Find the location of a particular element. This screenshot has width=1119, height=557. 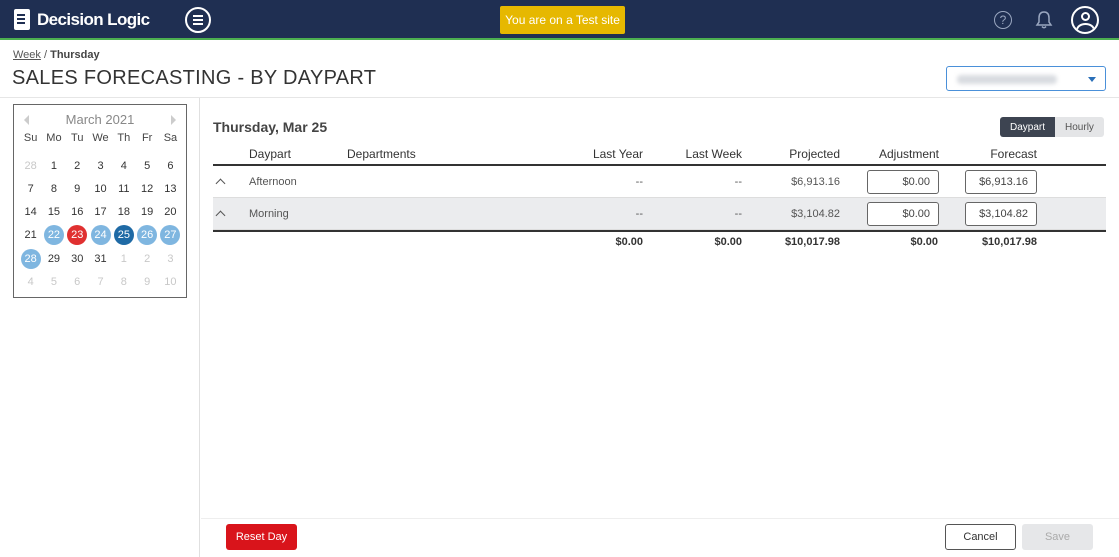

view-toggle: Daypart Hourly is located at coordinates (1052, 127).